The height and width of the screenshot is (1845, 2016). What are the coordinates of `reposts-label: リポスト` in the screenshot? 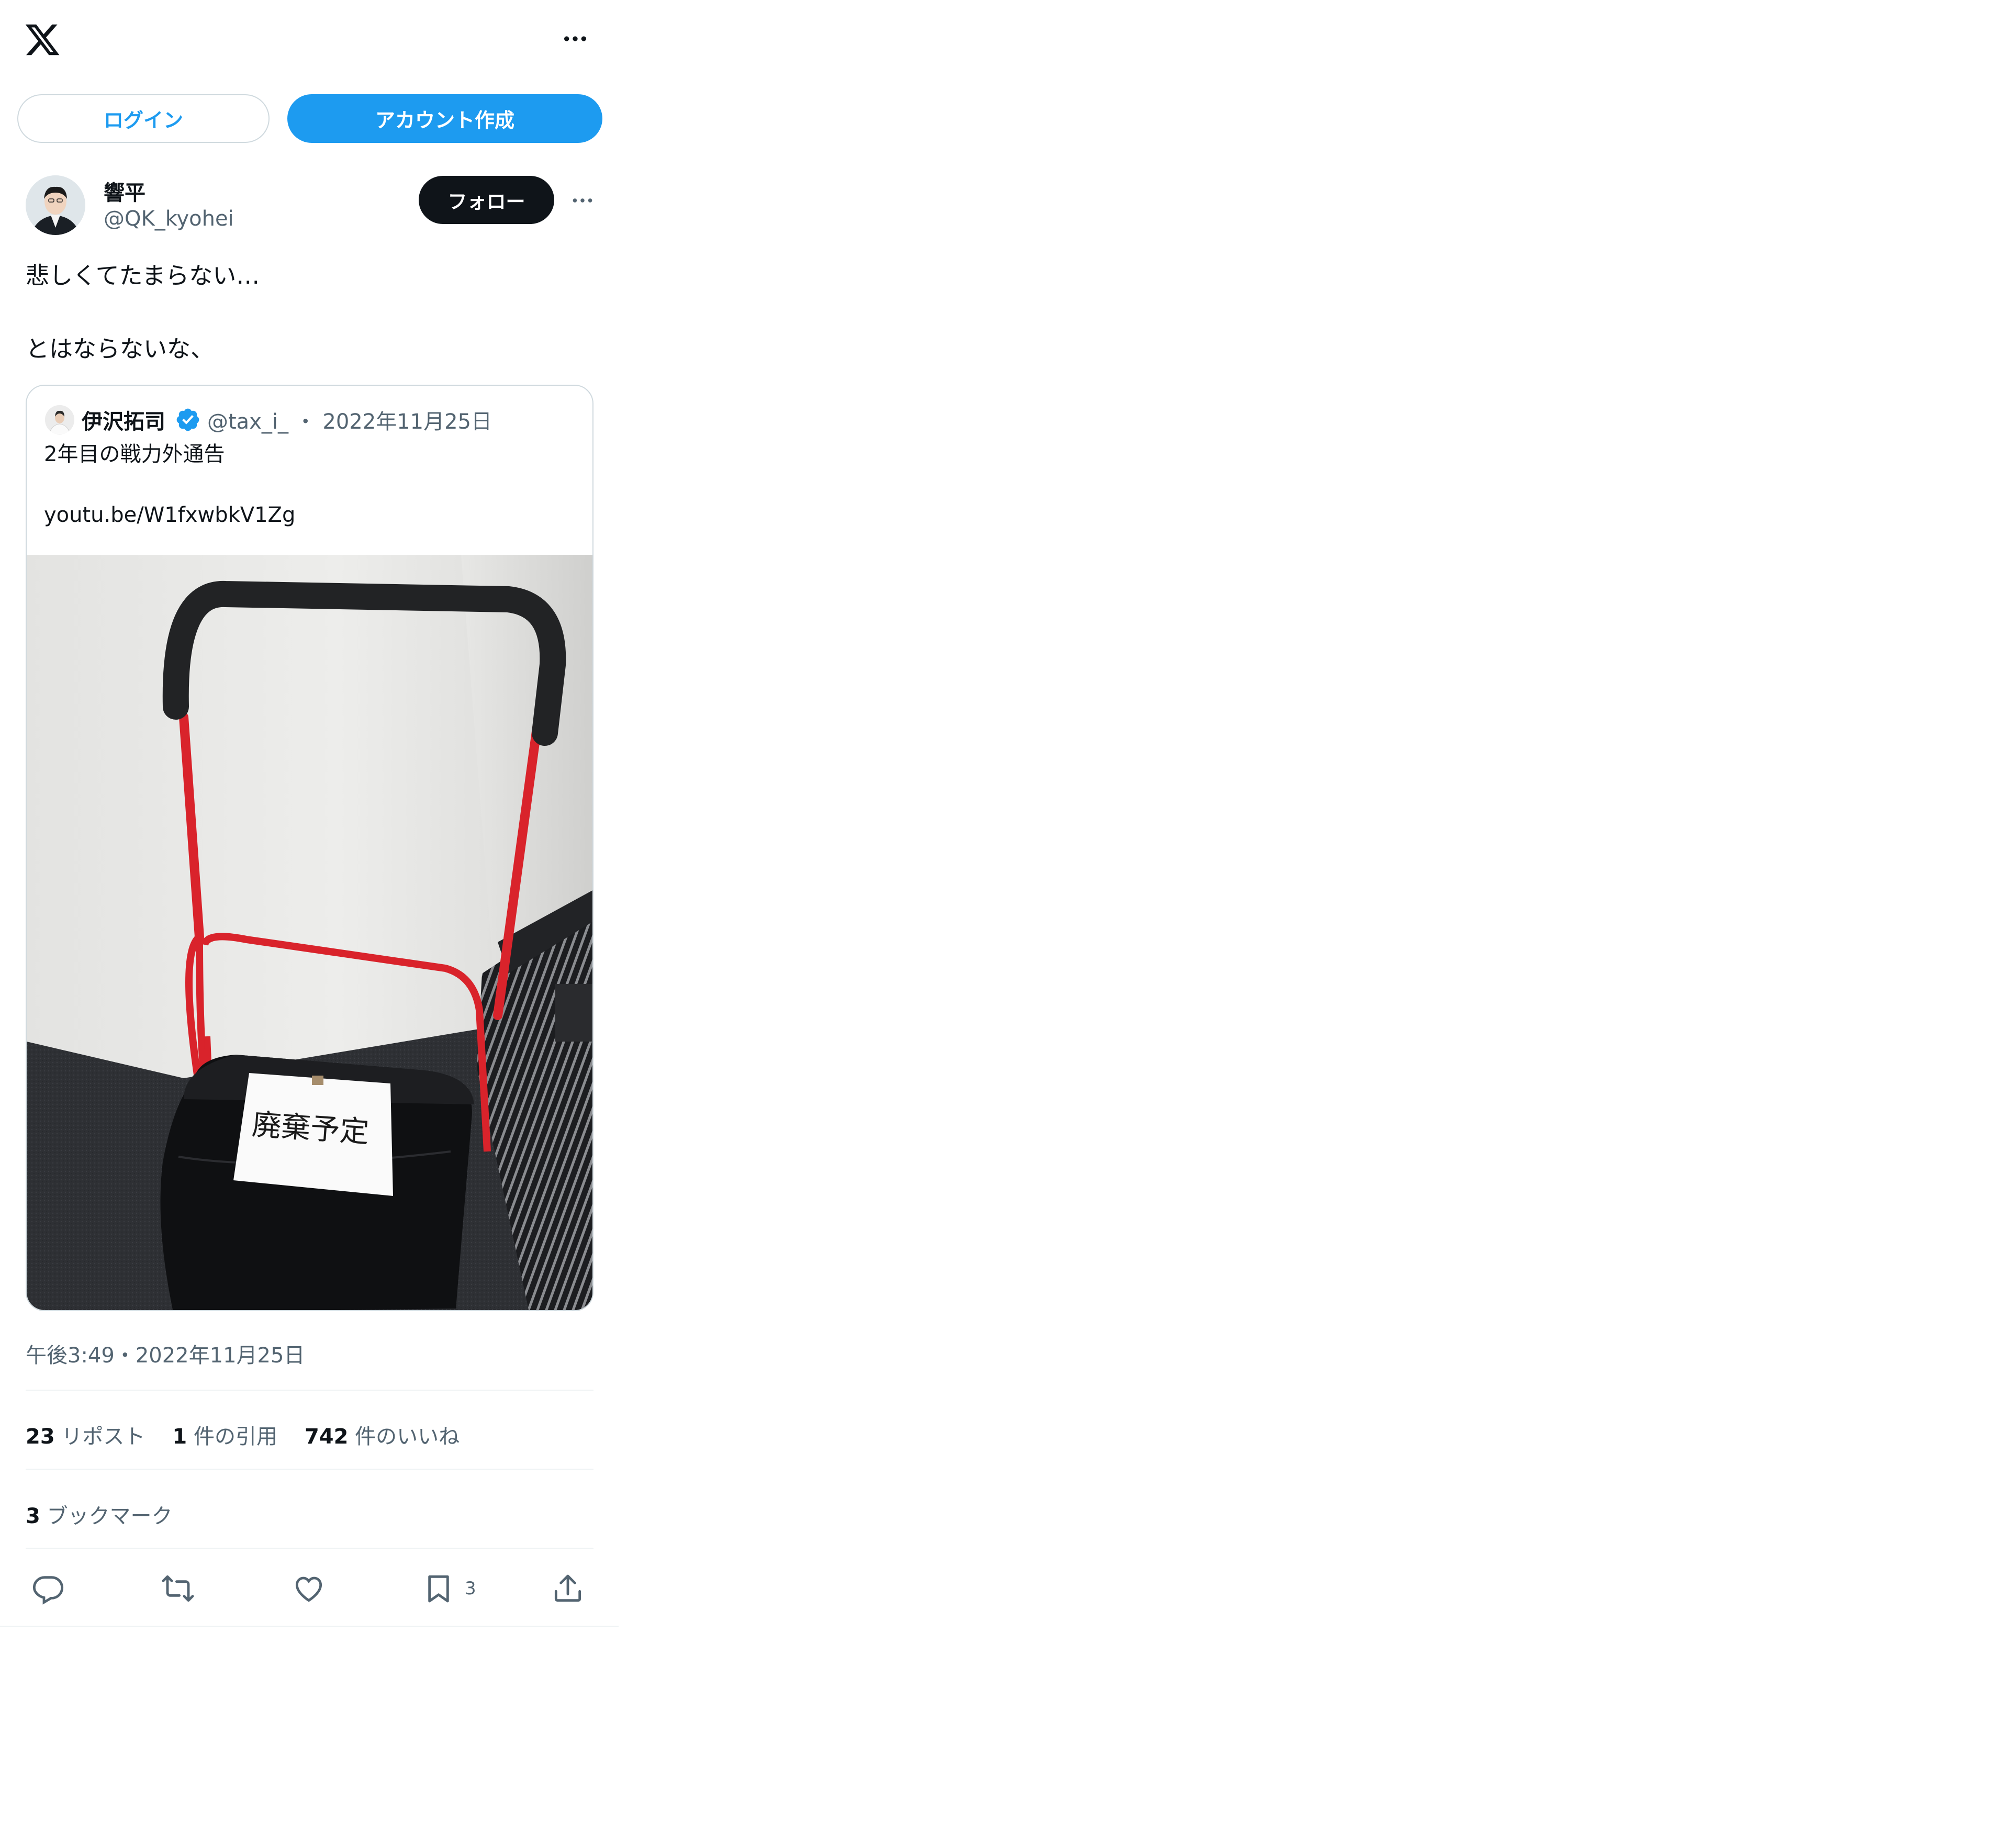 It's located at (103, 1437).